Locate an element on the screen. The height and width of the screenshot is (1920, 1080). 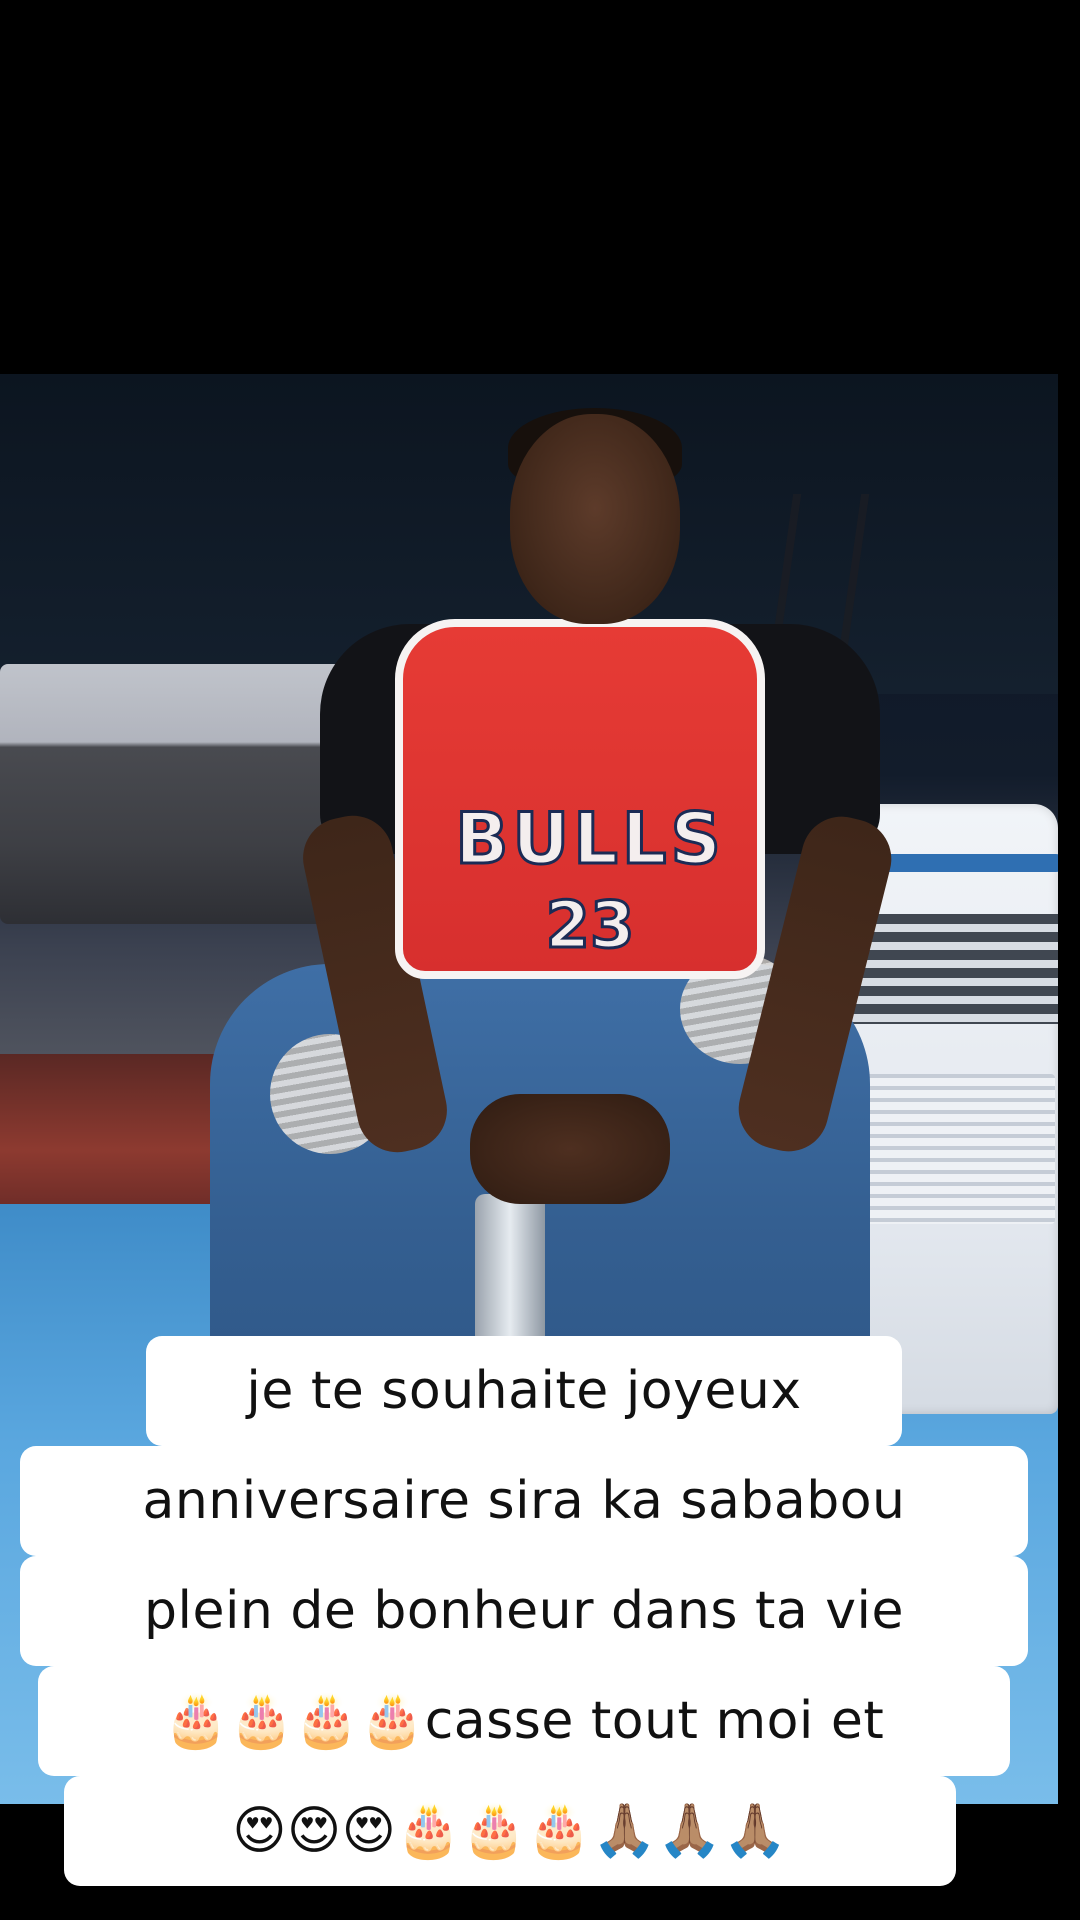
jersey-team-text: BULLS is located at coordinates (589, 839).